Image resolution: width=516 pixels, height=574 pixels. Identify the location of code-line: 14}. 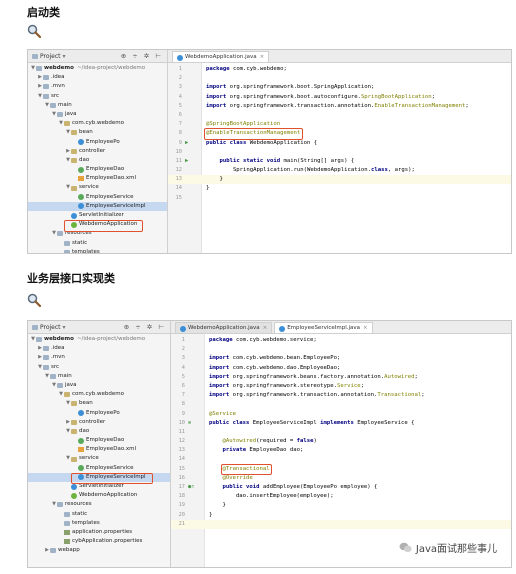
(339, 188).